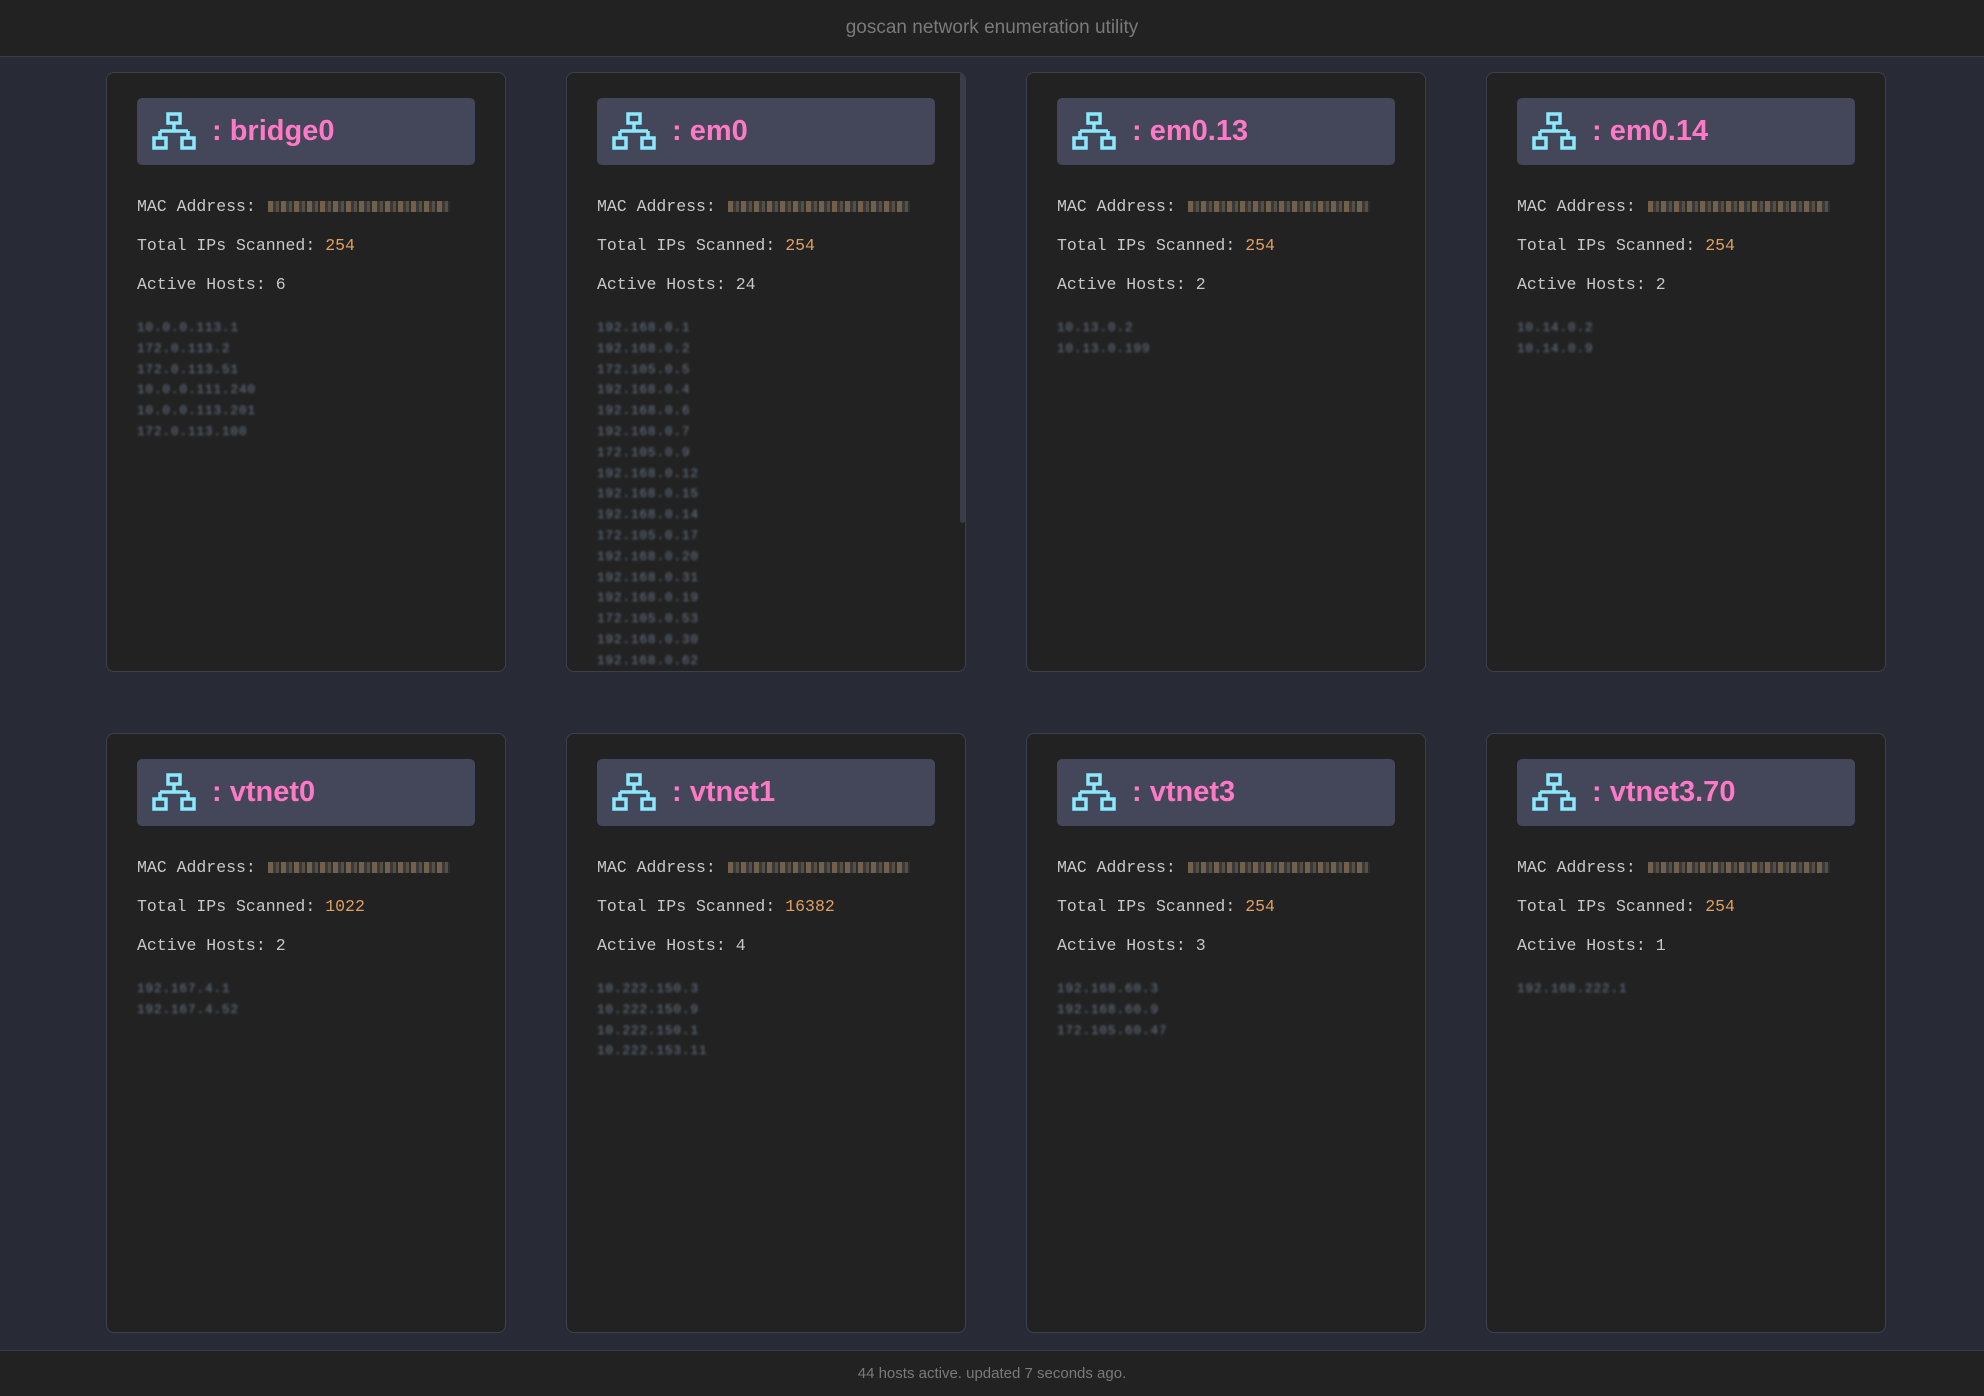 The height and width of the screenshot is (1396, 1984). I want to click on host-ip: 172.0.113.51, so click(306, 370).